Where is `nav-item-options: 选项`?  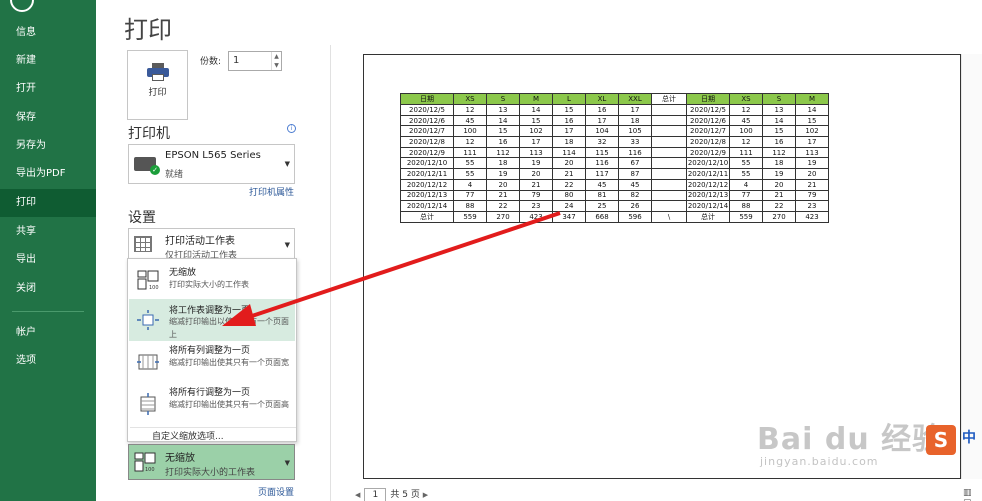
nav-item-options: 选项 is located at coordinates (48, 361).